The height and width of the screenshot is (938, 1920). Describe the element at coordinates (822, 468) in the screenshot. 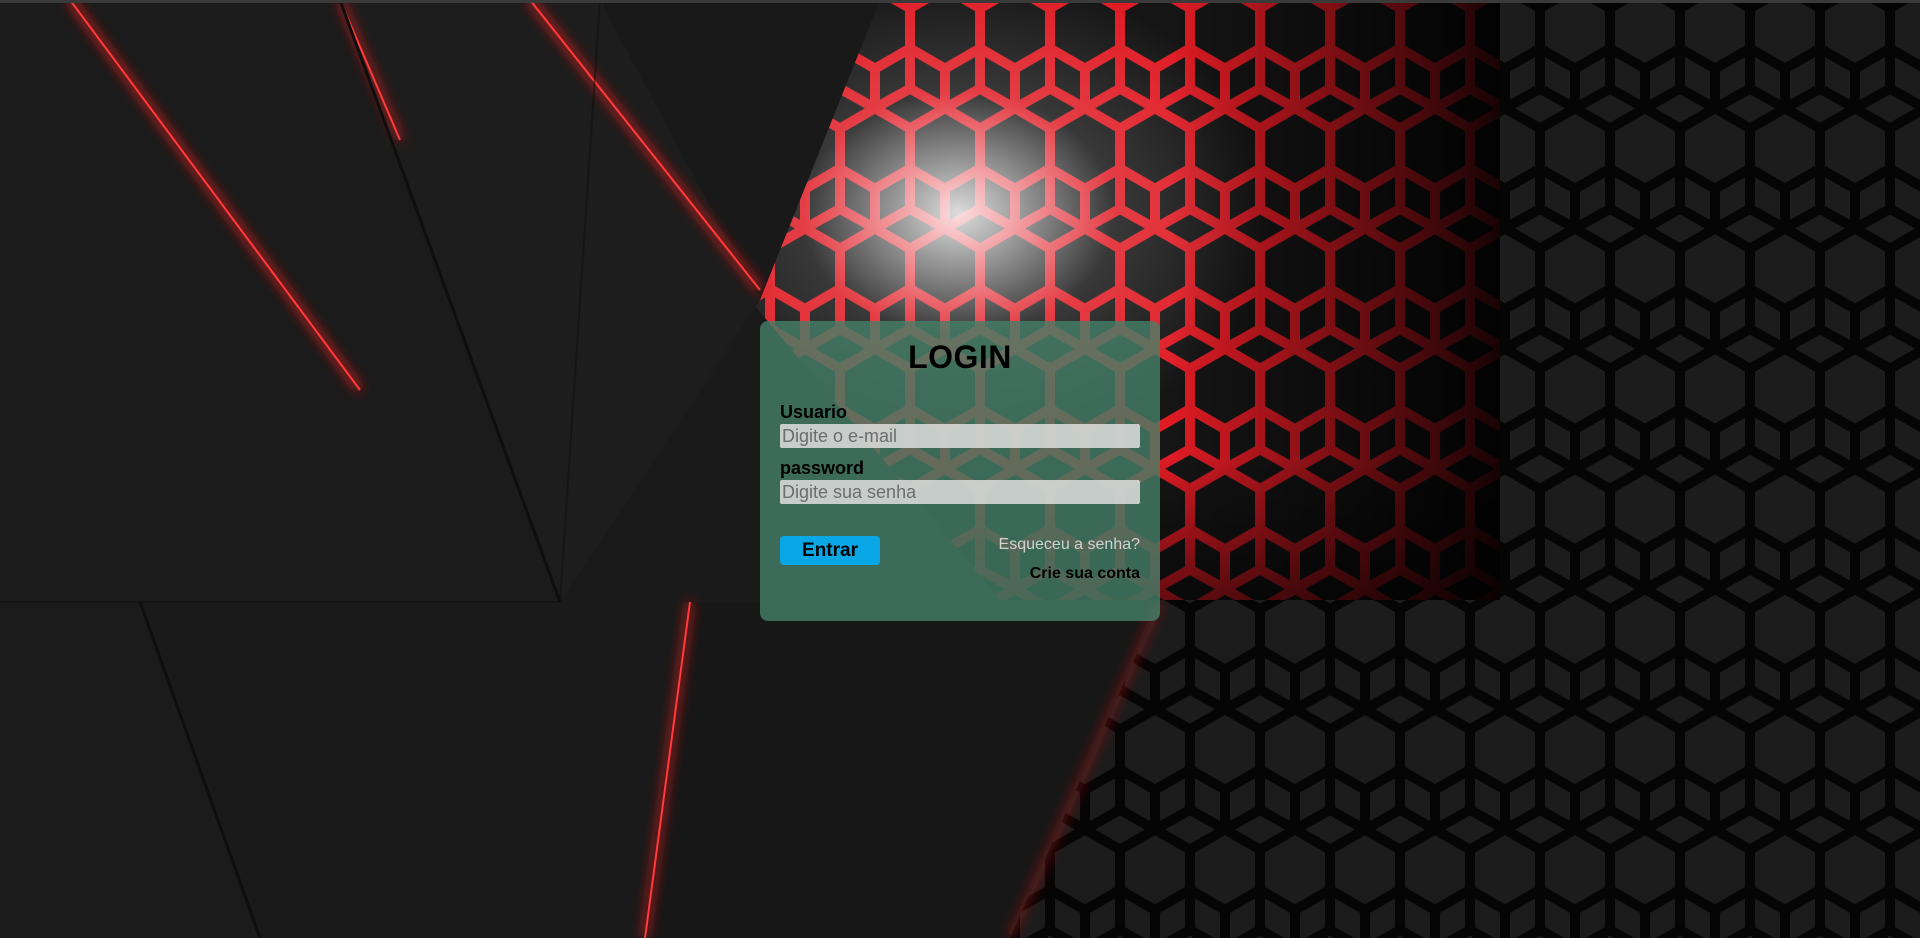

I see `password-label: password` at that location.